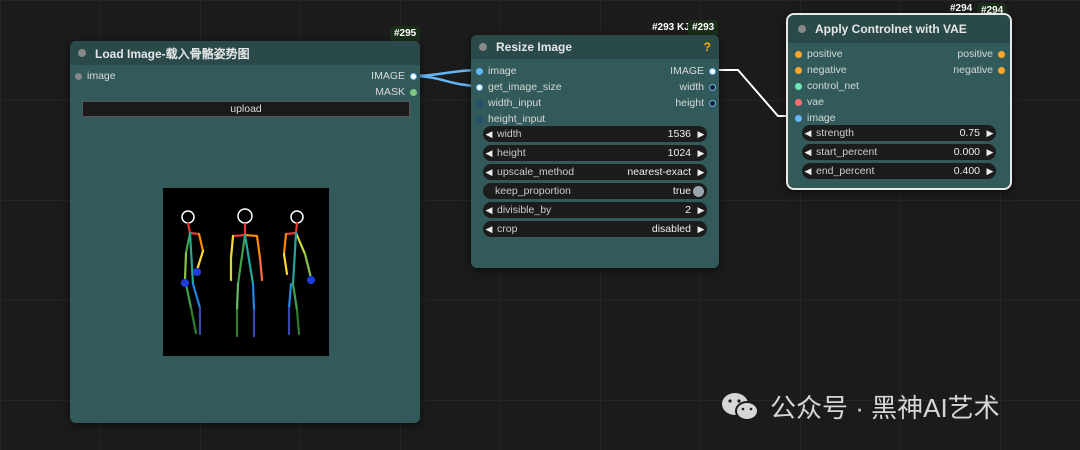 The width and height of the screenshot is (1080, 450). I want to click on input-width: width_input, so click(508, 103).